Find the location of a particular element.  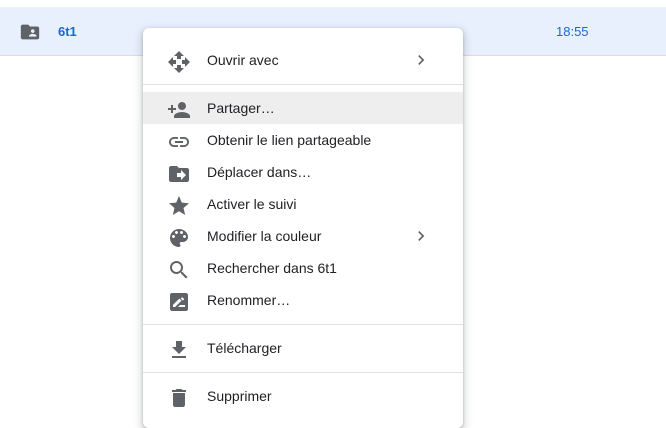

person-add-icon is located at coordinates (179, 110).